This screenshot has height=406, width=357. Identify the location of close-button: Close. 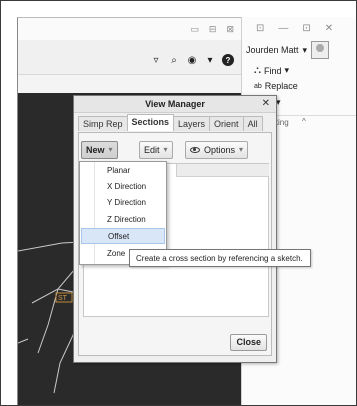
(248, 342).